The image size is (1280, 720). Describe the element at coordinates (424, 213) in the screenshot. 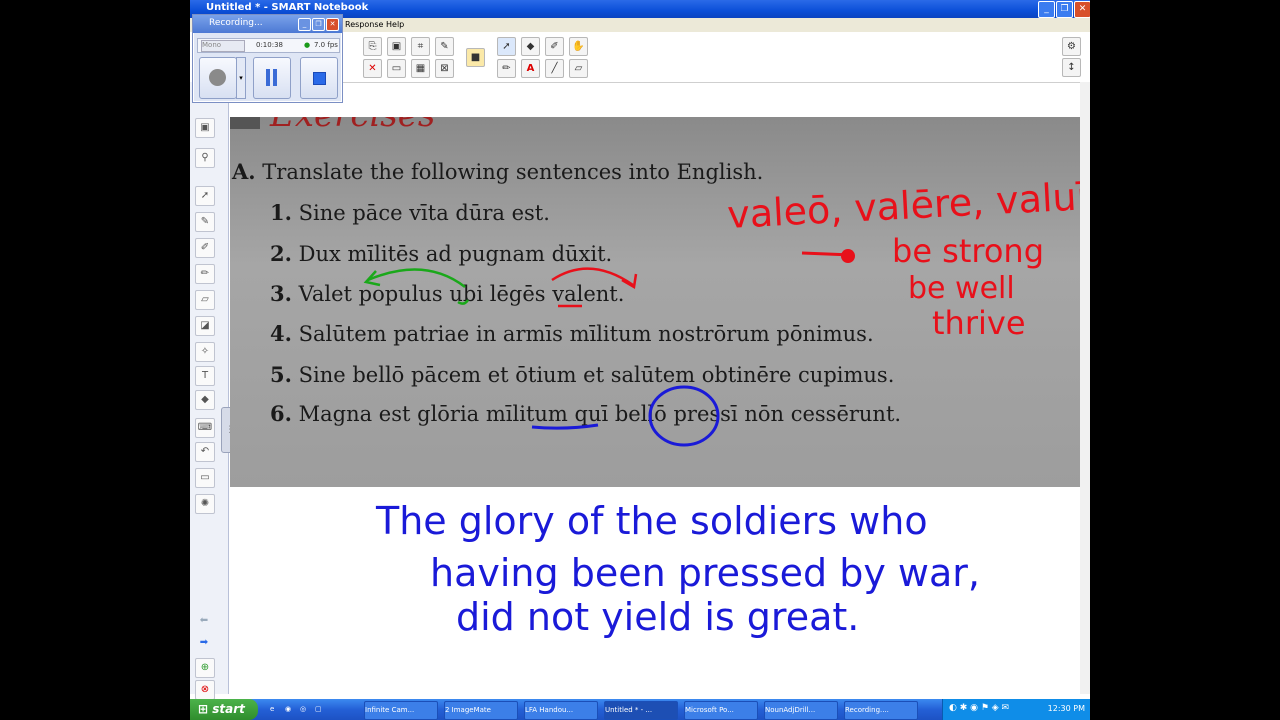

I see `sentence-text: Sine pāce vīta dūra est.` at that location.